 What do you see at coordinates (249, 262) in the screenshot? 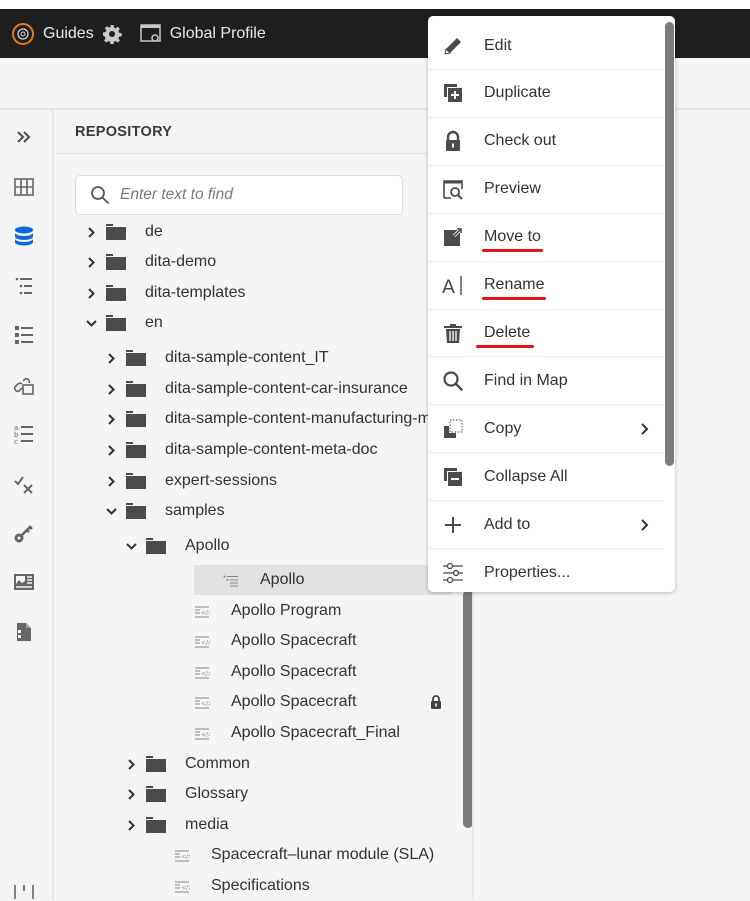
I see `tree-folder-row: dita-demo` at bounding box center [249, 262].